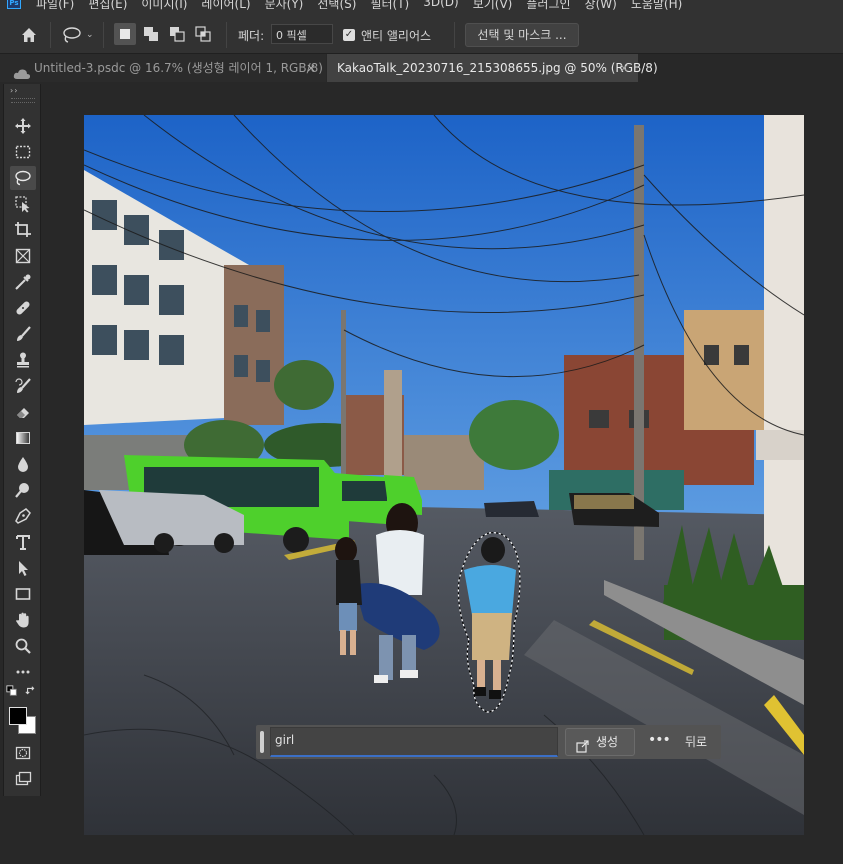 The width and height of the screenshot is (843, 864). What do you see at coordinates (582, 744) in the screenshot?
I see `generate-icon` at bounding box center [582, 744].